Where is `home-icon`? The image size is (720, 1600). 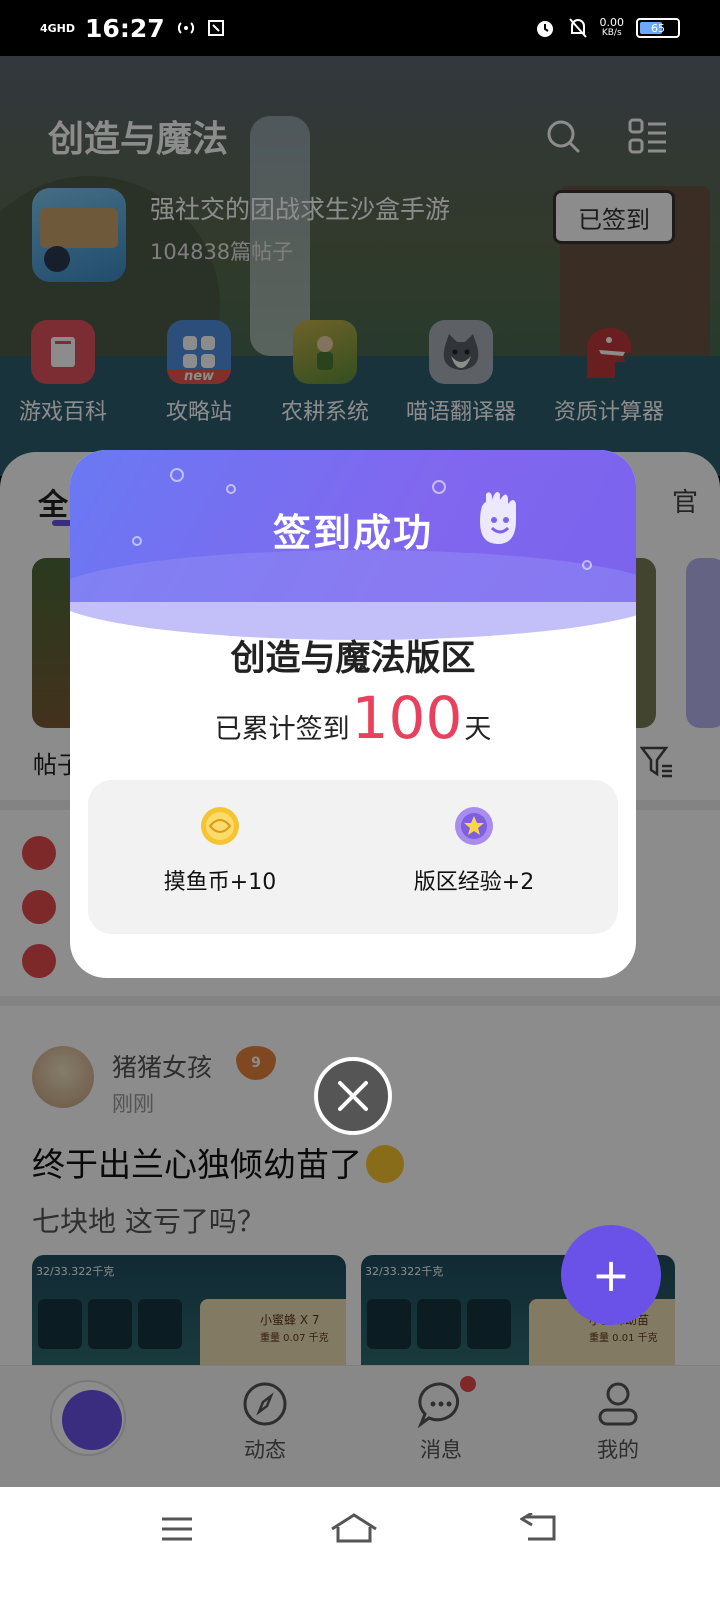
home-icon is located at coordinates (354, 1528).